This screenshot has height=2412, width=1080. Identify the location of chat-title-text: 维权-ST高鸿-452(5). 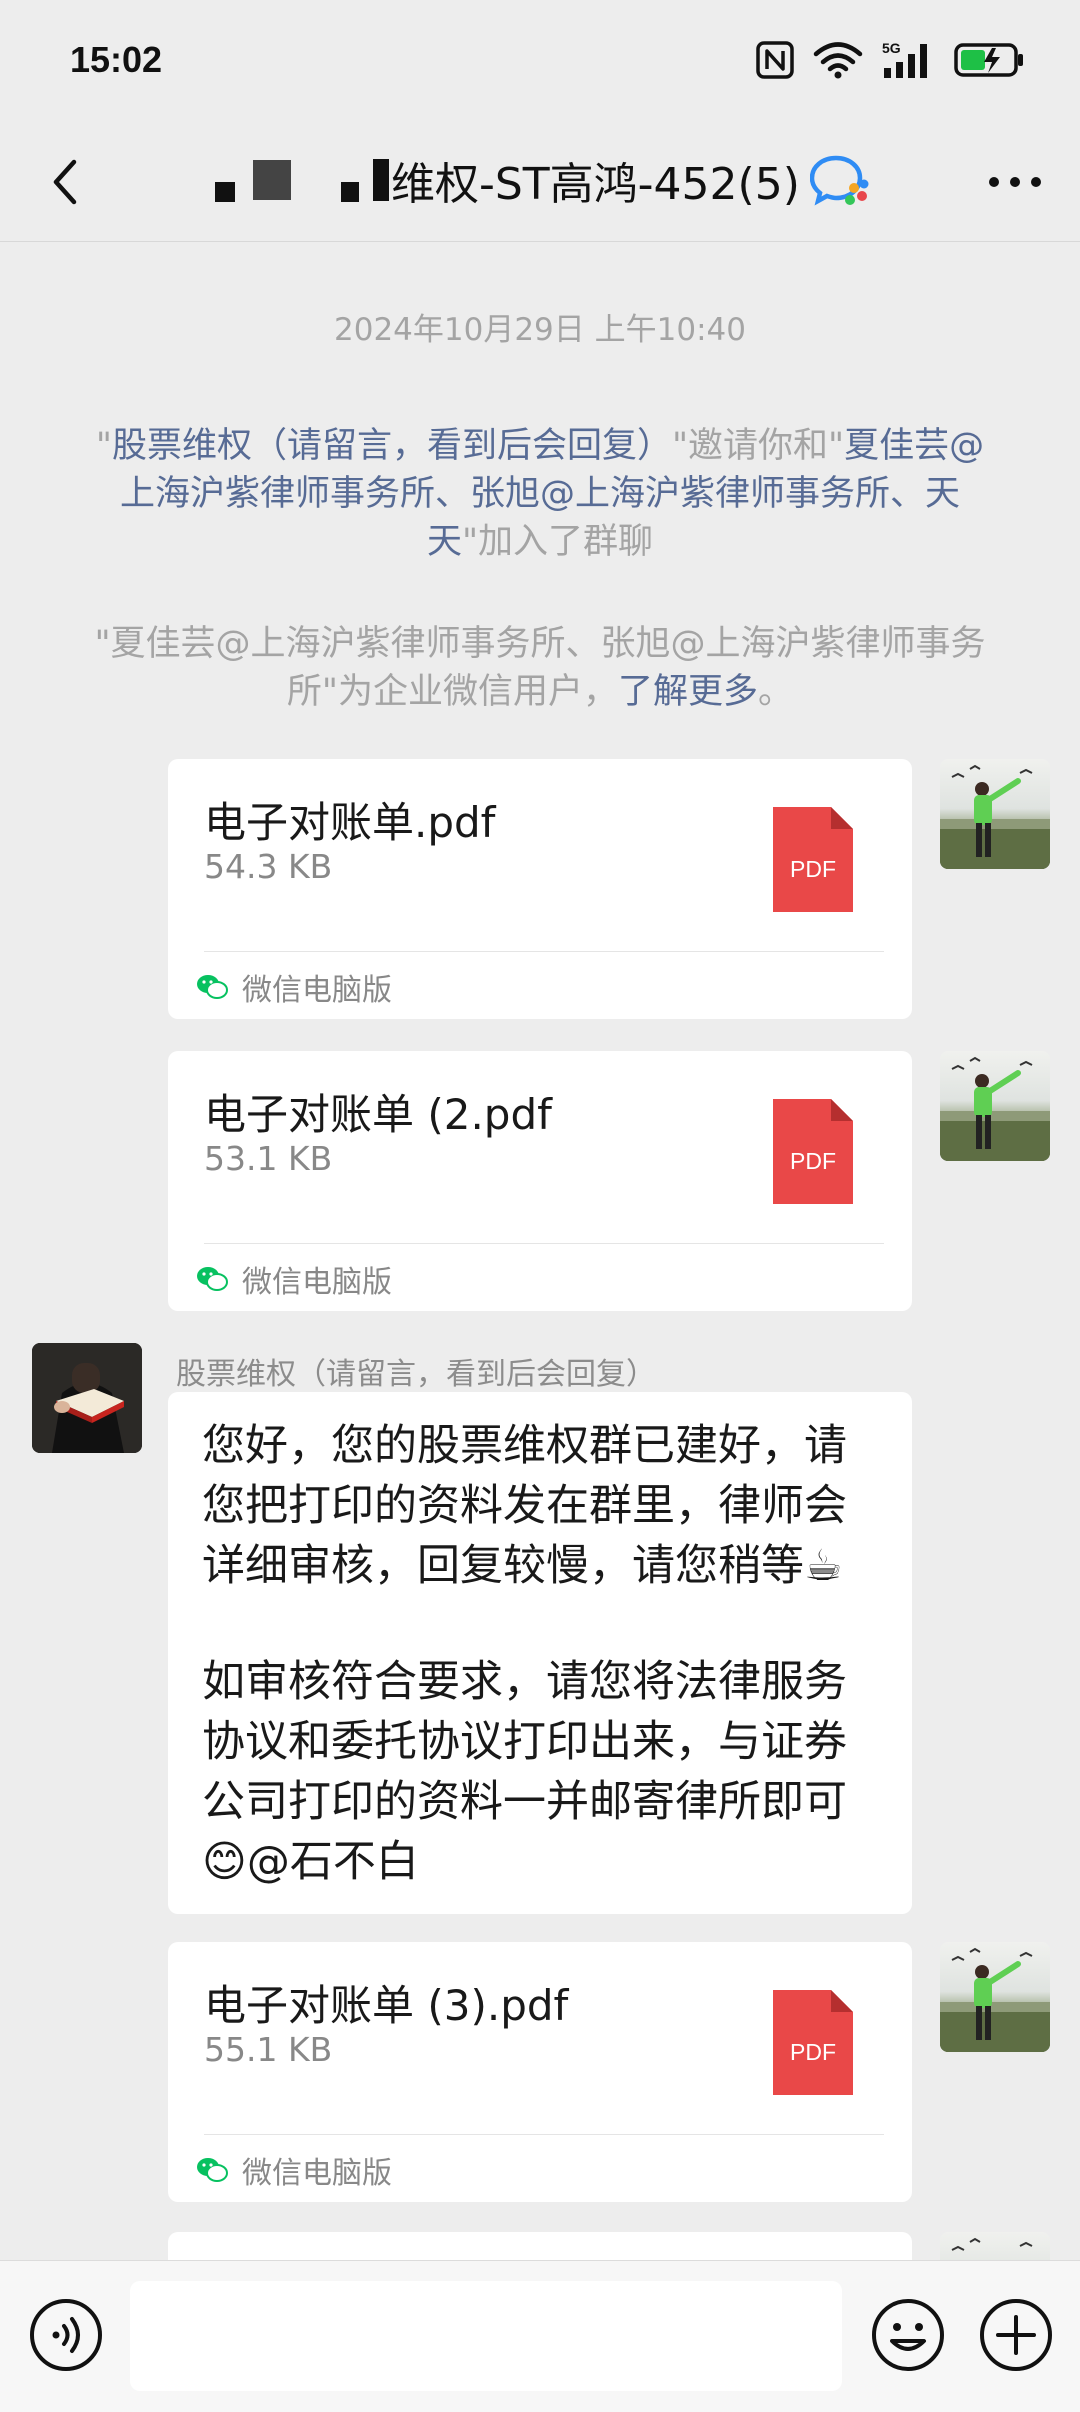
(595, 184).